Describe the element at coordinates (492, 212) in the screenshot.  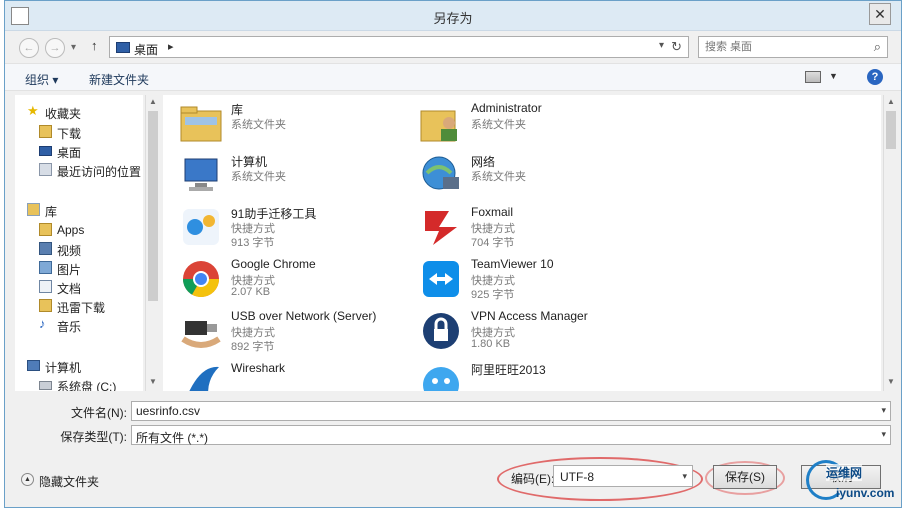
I see `file-name: Foxmail` at that location.